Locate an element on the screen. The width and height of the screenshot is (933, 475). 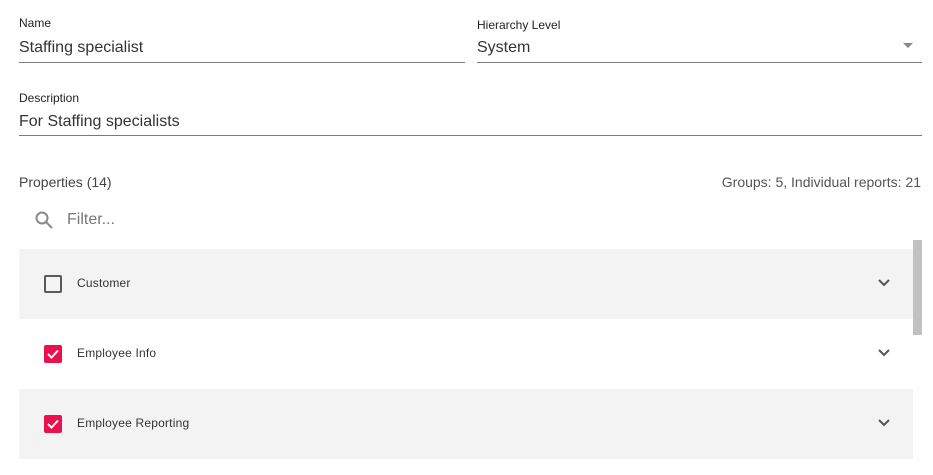
list-item-label: Employee Reporting is located at coordinates (133, 423).